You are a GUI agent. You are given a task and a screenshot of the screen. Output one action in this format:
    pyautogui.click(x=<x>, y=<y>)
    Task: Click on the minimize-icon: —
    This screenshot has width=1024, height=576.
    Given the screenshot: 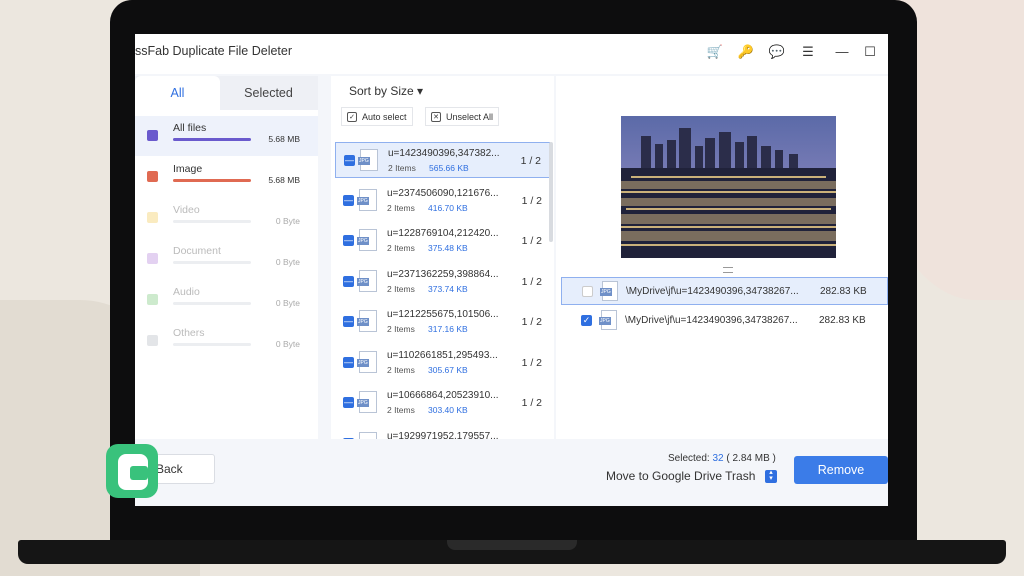 What is the action you would take?
    pyautogui.click(x=842, y=52)
    